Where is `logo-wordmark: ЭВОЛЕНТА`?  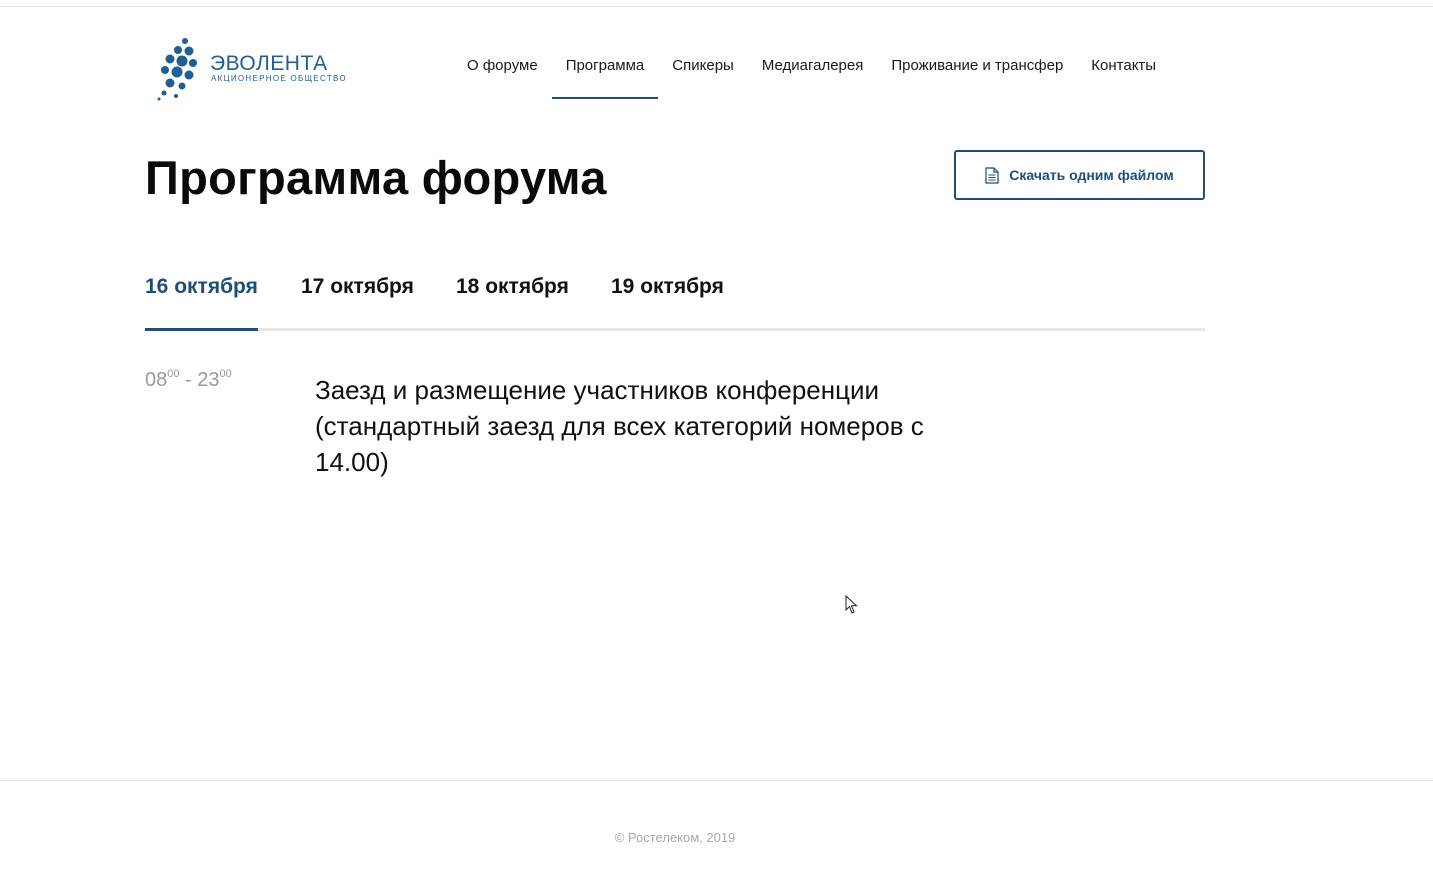
logo-wordmark: ЭВОЛЕНТА is located at coordinates (269, 63).